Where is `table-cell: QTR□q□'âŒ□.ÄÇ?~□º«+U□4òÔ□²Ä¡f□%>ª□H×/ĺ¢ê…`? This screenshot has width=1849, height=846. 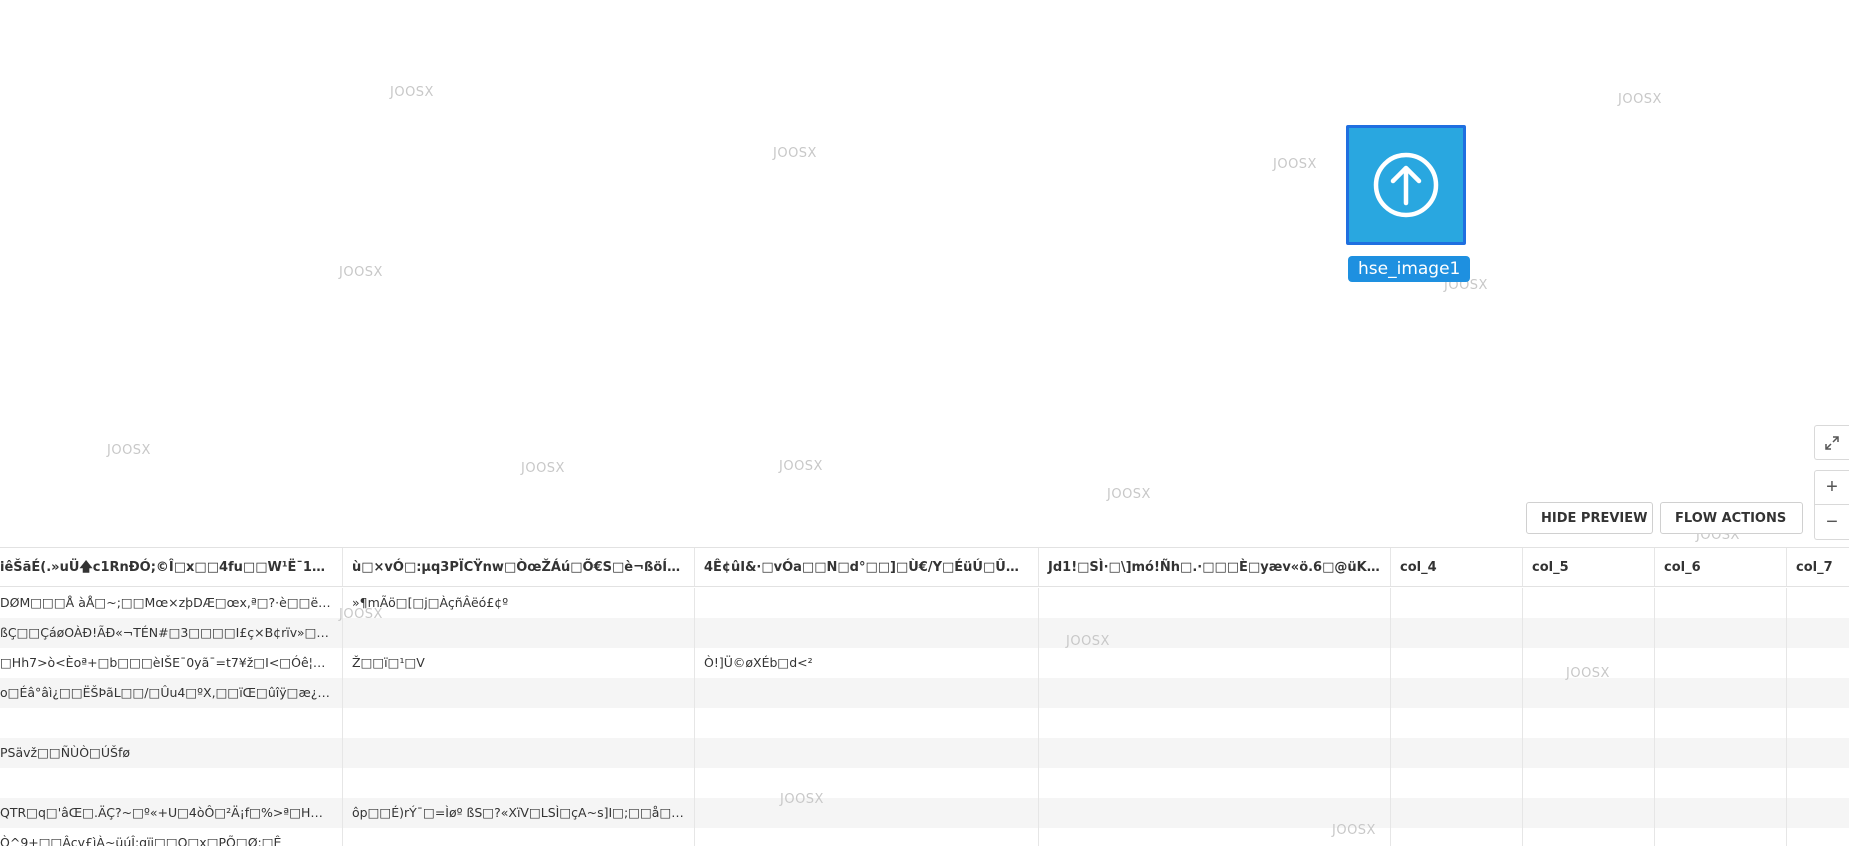 table-cell: QTR□q□'âŒ□.ÄÇ?~□º«+U□4òÔ□²Ä¡f□%>ª□H×/ĺ¢ê… is located at coordinates (171, 813).